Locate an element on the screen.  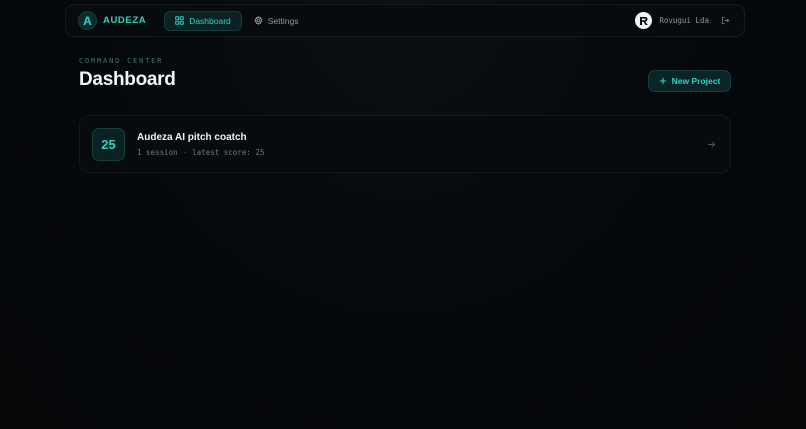
brand: A AUDEZA is located at coordinates (112, 20).